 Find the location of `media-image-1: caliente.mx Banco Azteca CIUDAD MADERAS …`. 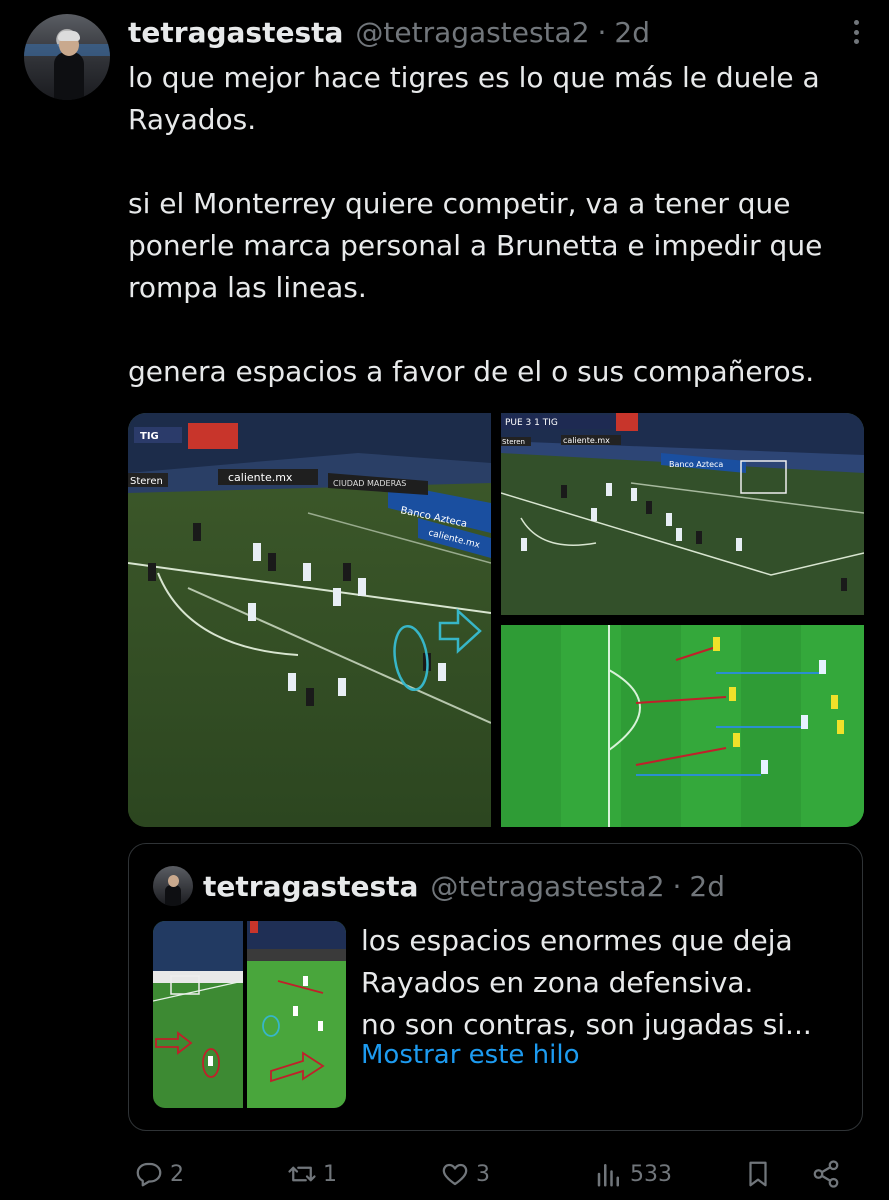

media-image-1: caliente.mx Banco Azteca CIUDAD MADERAS … is located at coordinates (309, 620).